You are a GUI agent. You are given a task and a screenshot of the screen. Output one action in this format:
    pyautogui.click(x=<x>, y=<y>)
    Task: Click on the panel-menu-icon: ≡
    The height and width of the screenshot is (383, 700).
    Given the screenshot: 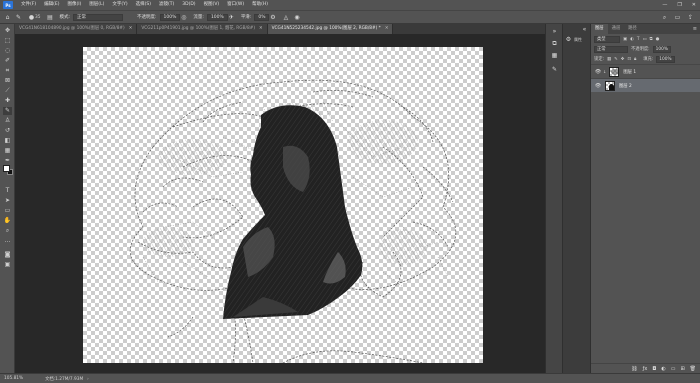 What is the action you would take?
    pyautogui.click(x=695, y=29)
    